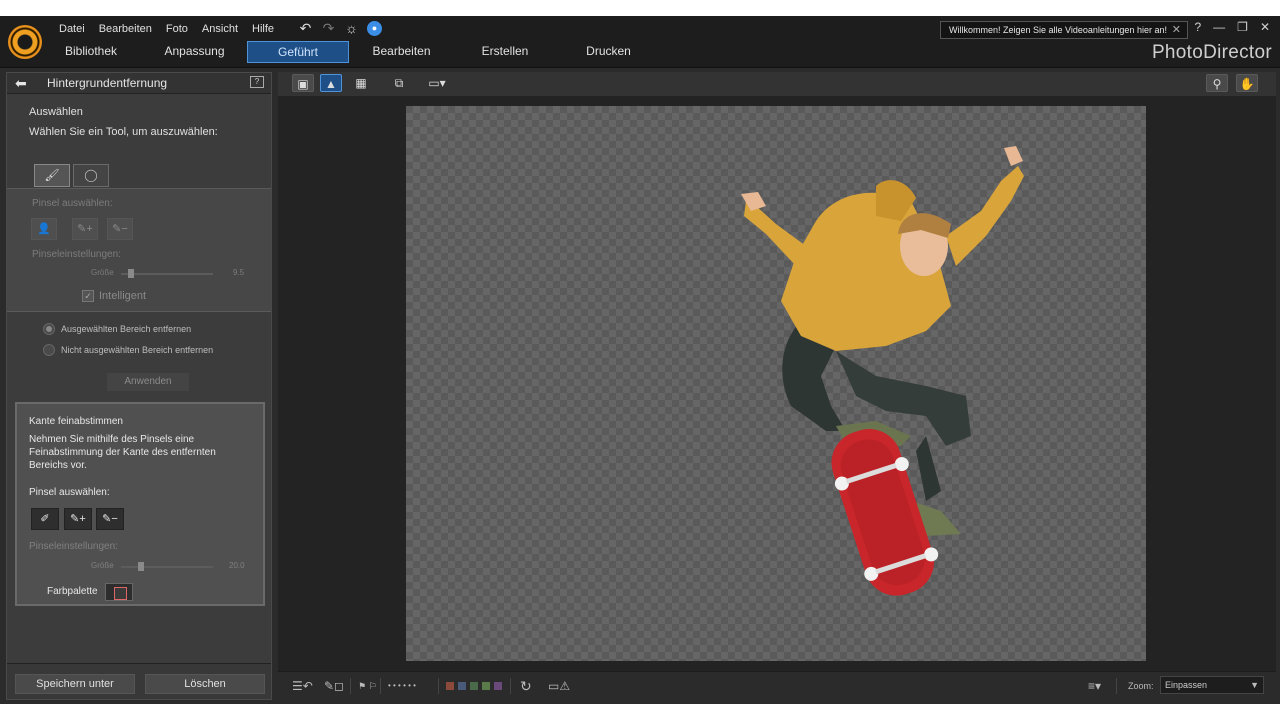  What do you see at coordinates (72, 203) in the screenshot?
I see `brush-select-label: Pinsel auswählen:` at bounding box center [72, 203].